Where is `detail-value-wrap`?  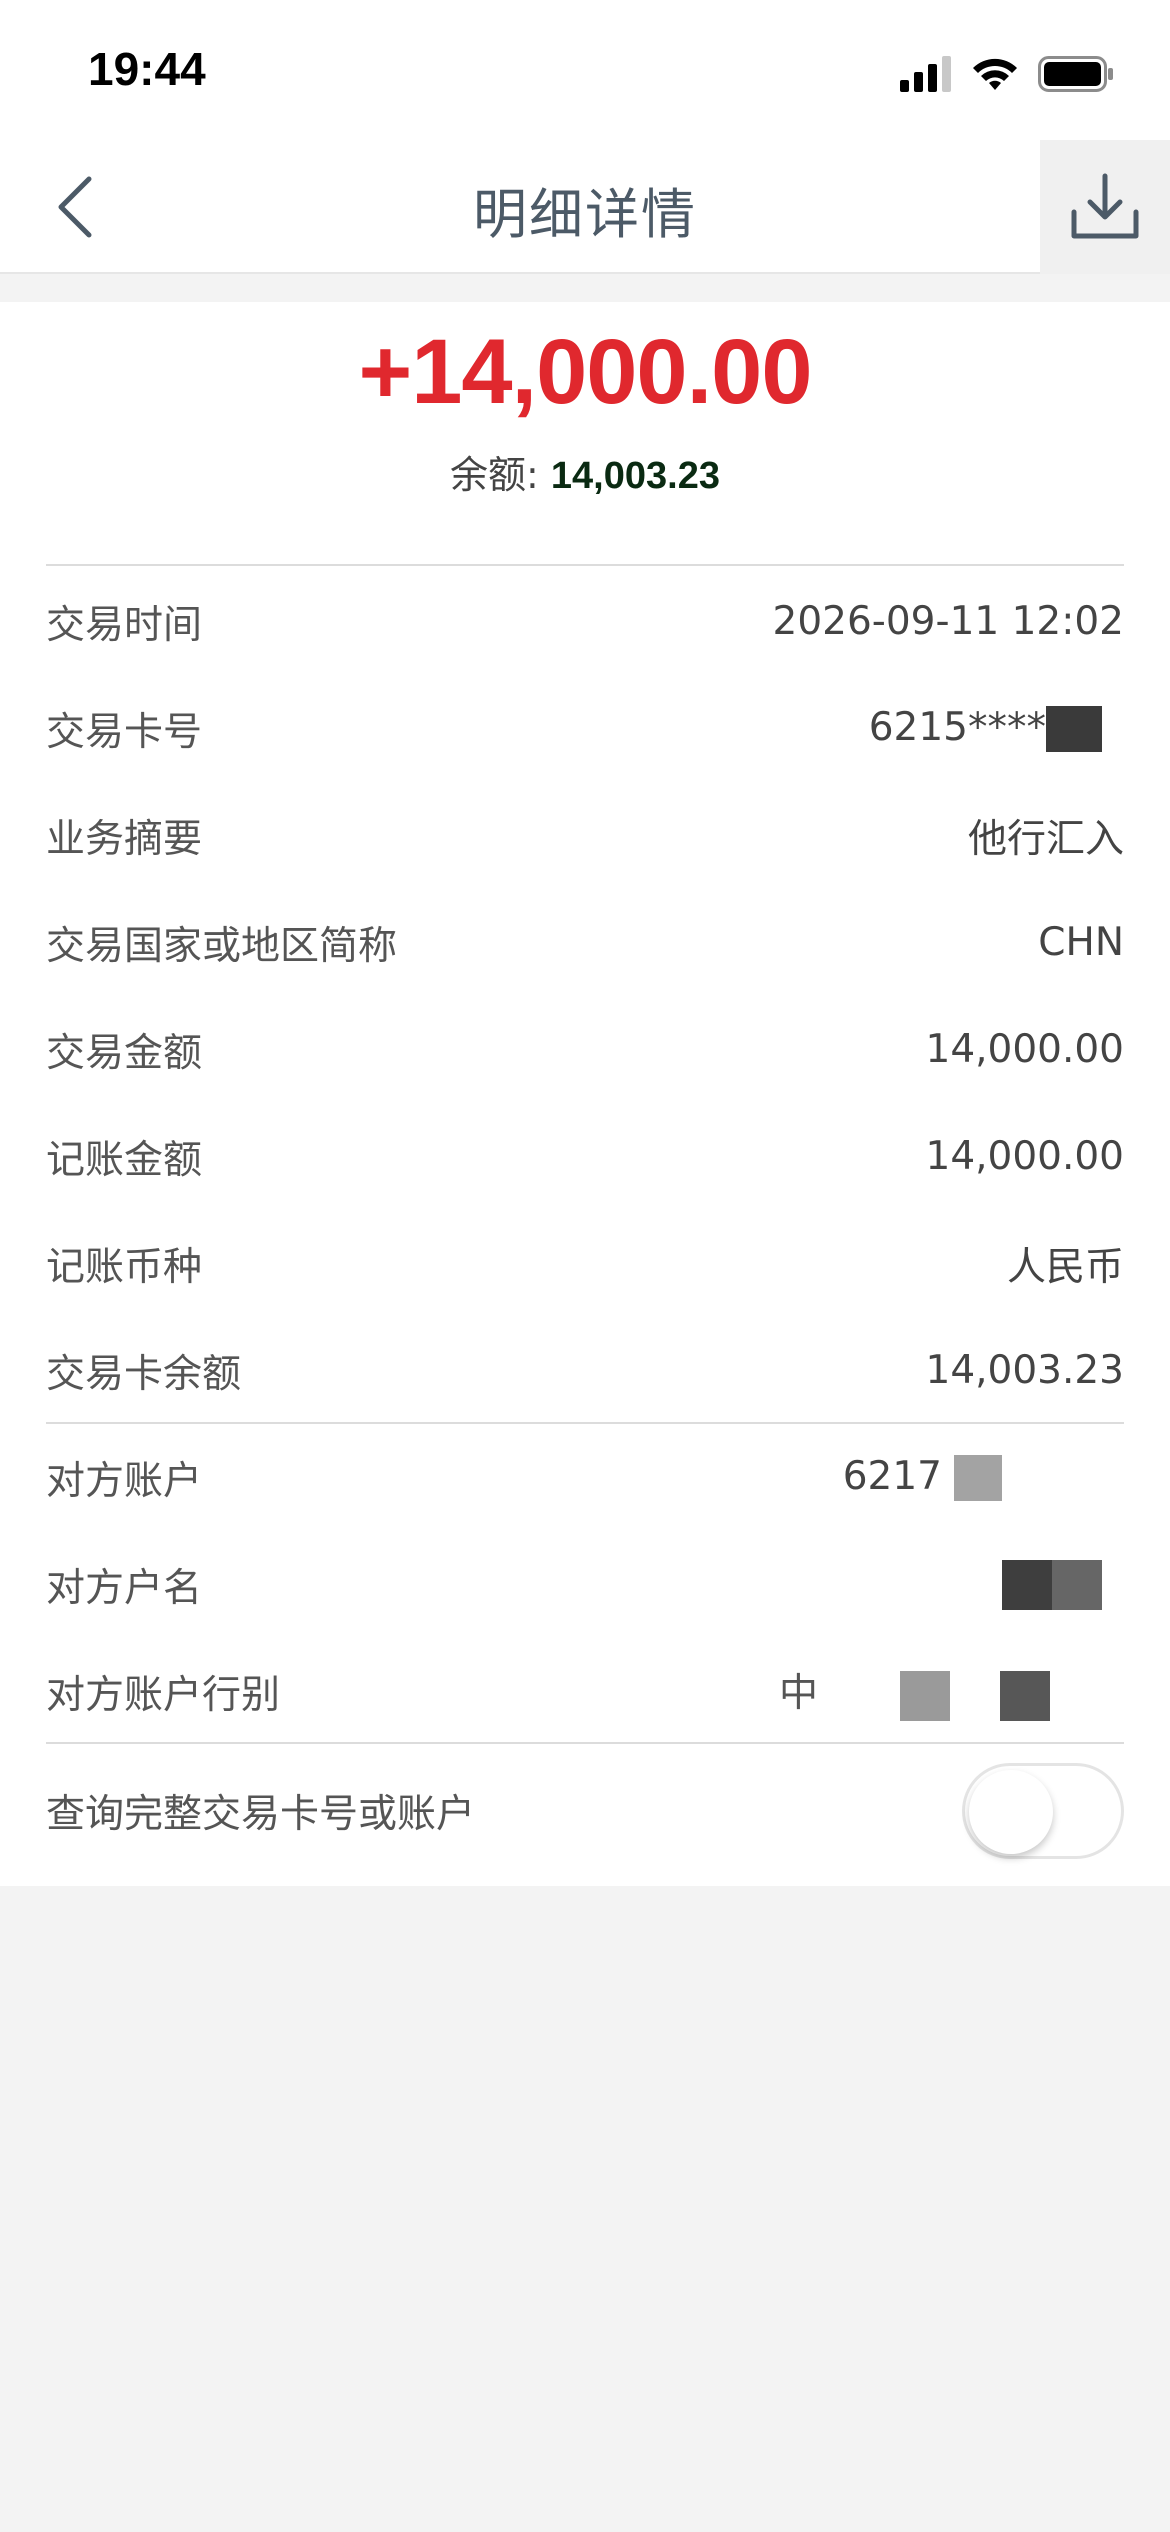 detail-value-wrap is located at coordinates (1063, 1584).